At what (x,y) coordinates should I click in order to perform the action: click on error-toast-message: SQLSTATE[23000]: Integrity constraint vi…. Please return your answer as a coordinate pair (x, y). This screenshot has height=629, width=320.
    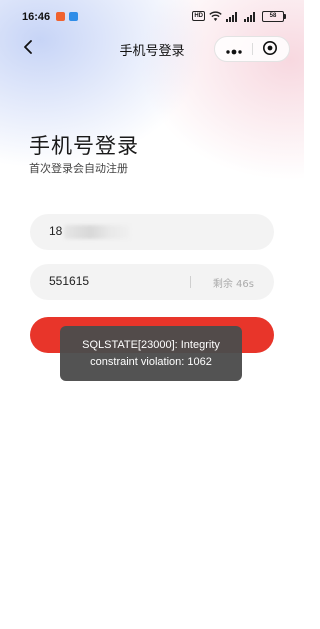
    Looking at the image, I should click on (151, 353).